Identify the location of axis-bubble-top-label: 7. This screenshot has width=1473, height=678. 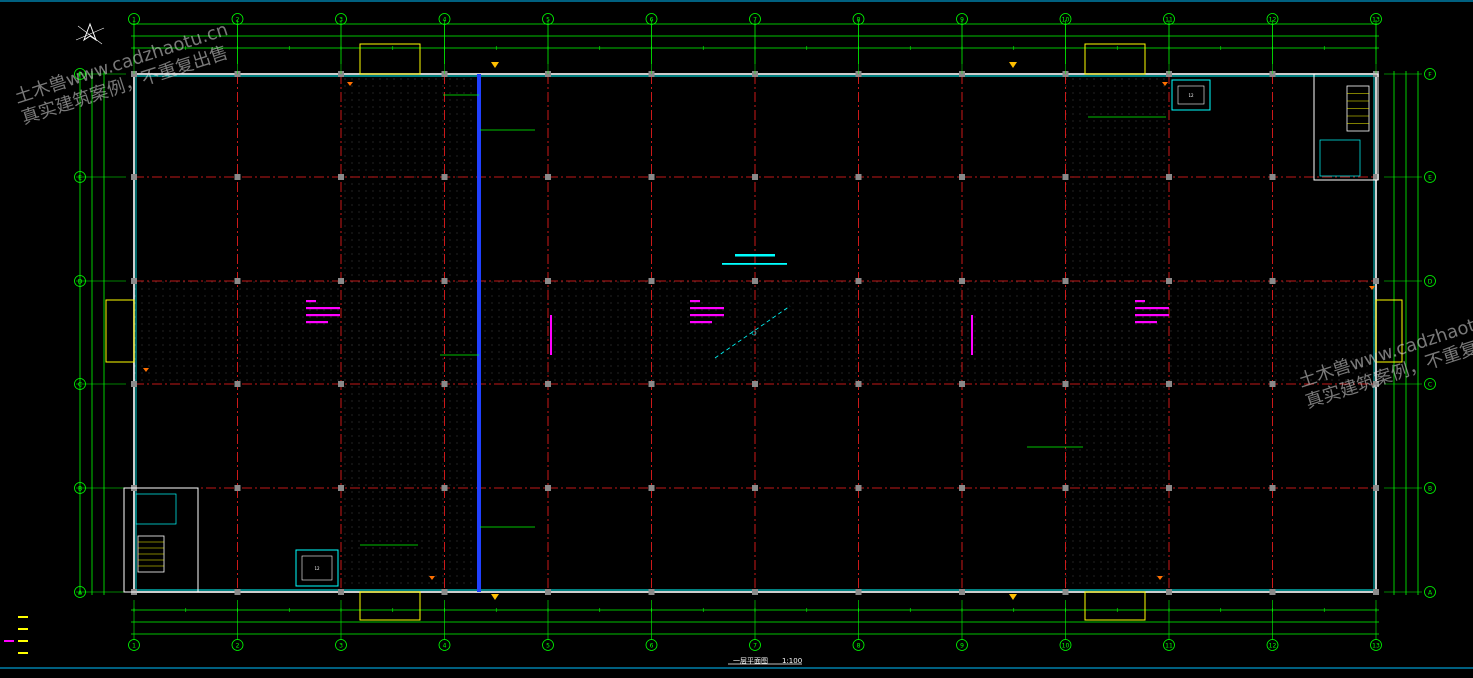
(755, 20).